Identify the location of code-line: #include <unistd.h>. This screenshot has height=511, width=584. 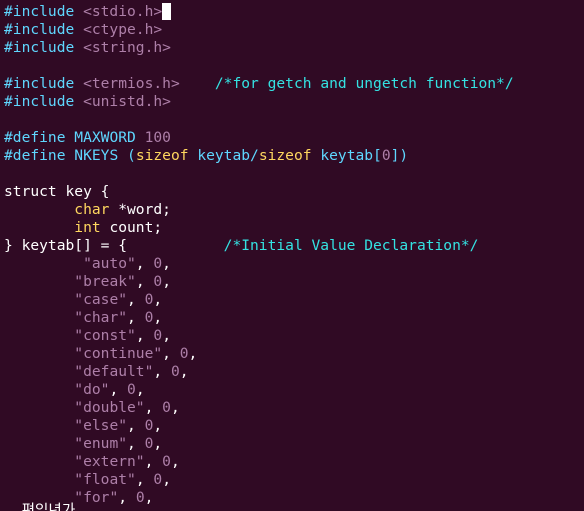
(292, 102).